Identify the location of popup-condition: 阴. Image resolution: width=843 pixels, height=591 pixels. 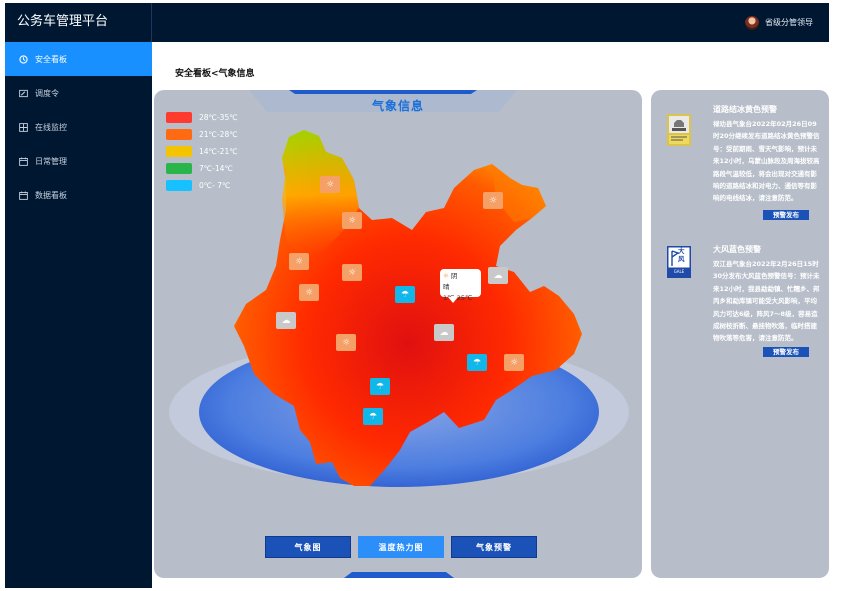
(454, 276).